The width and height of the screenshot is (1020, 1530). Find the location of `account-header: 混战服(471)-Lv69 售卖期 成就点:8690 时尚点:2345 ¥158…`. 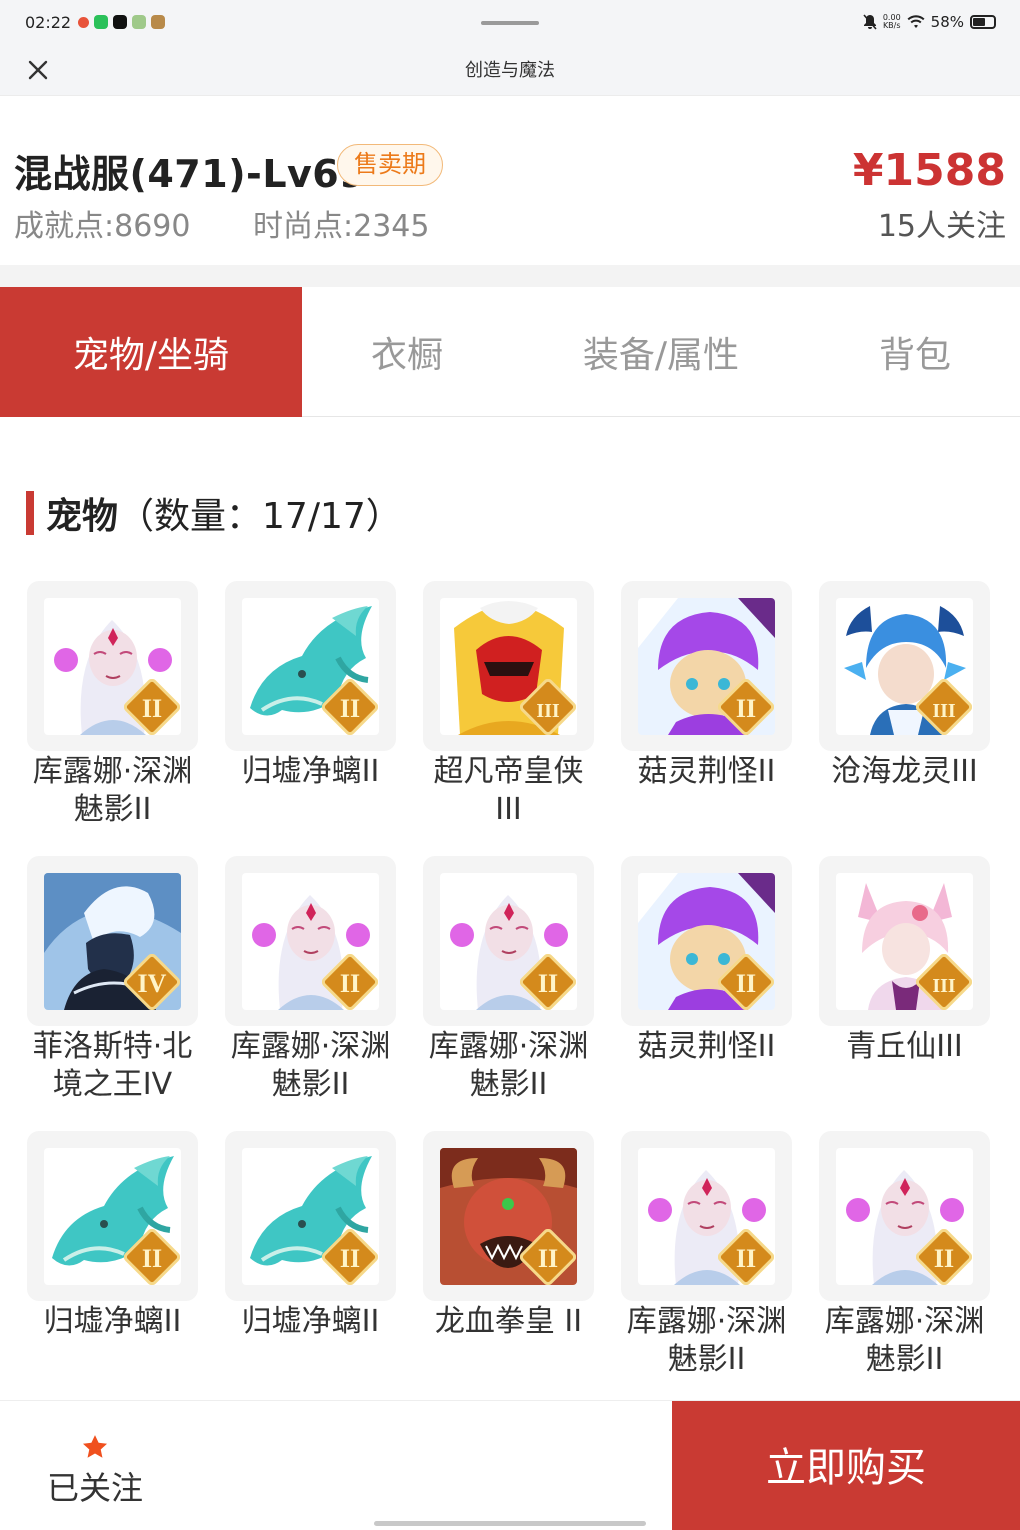

account-header: 混战服(471)-Lv69 售卖期 成就点:8690 时尚点:2345 ¥158… is located at coordinates (510, 181).